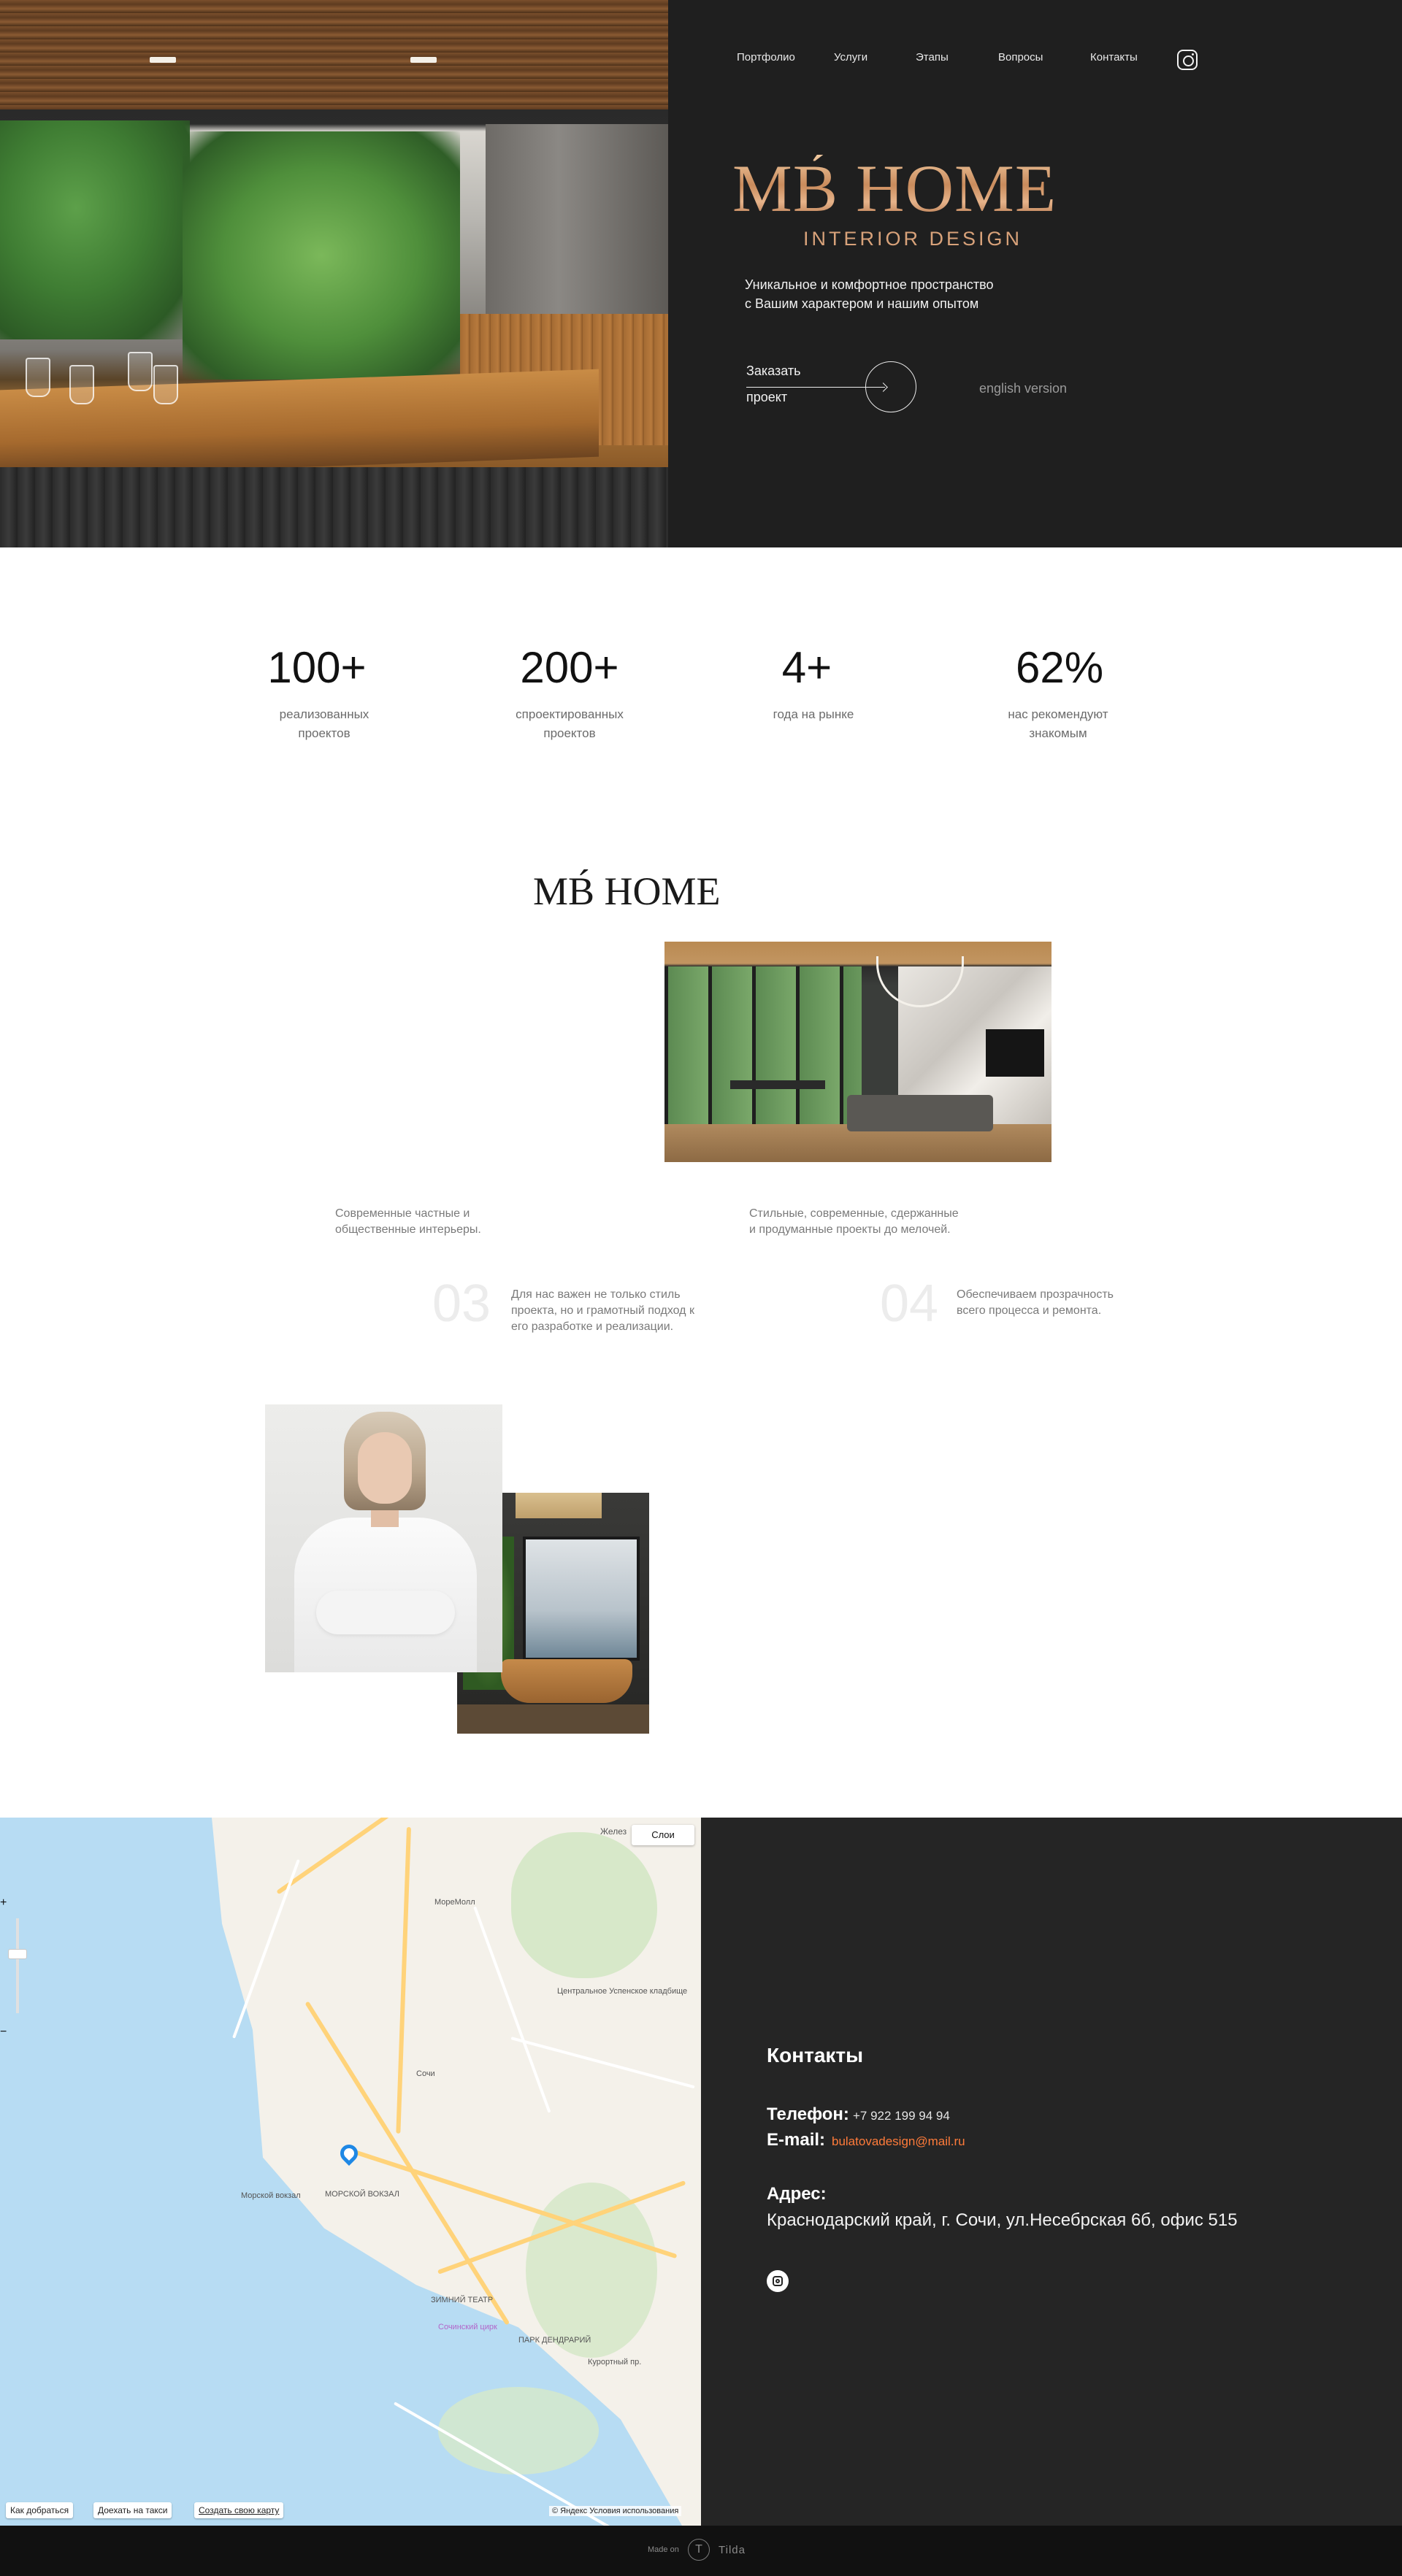 This screenshot has width=1402, height=2576. I want to click on stat-label: спроектированных проектов, so click(570, 723).